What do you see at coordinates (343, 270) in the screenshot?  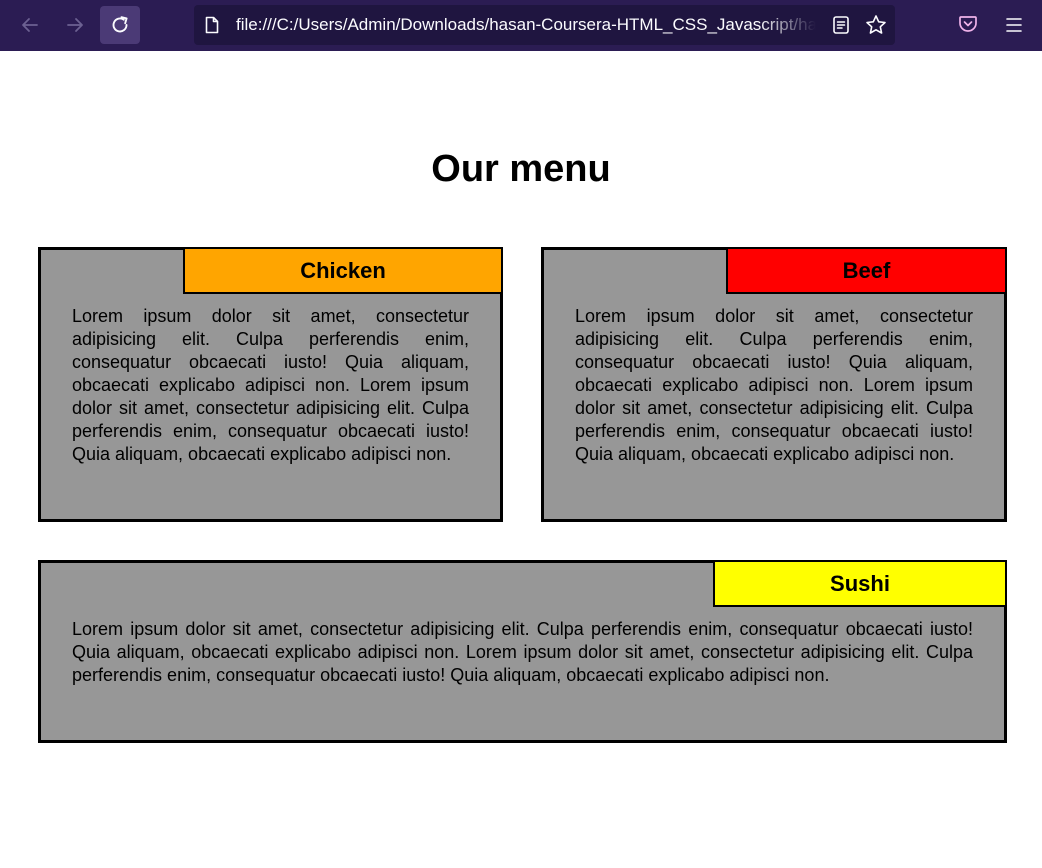 I see `card-label-chicken: Chicken` at bounding box center [343, 270].